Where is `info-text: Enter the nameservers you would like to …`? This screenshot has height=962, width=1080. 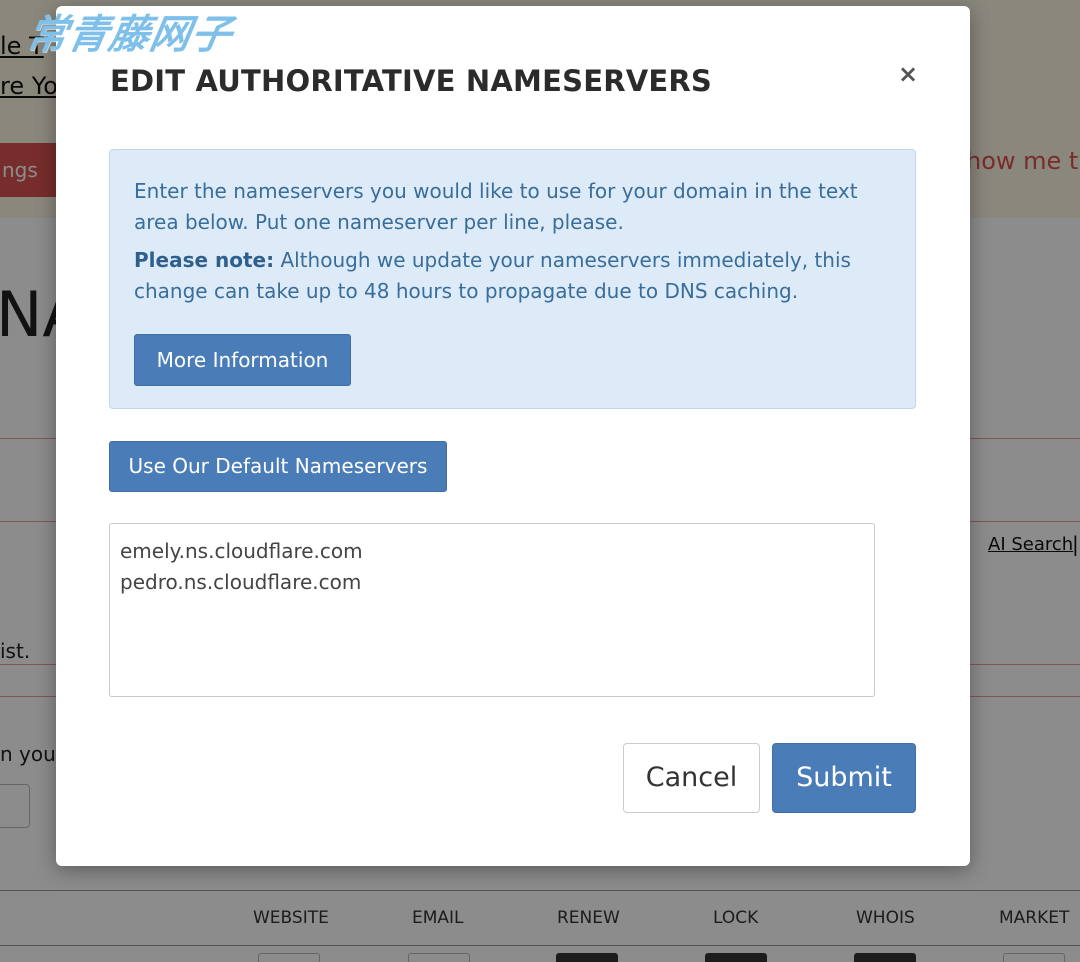 info-text: Enter the nameservers you would like to … is located at coordinates (496, 206).